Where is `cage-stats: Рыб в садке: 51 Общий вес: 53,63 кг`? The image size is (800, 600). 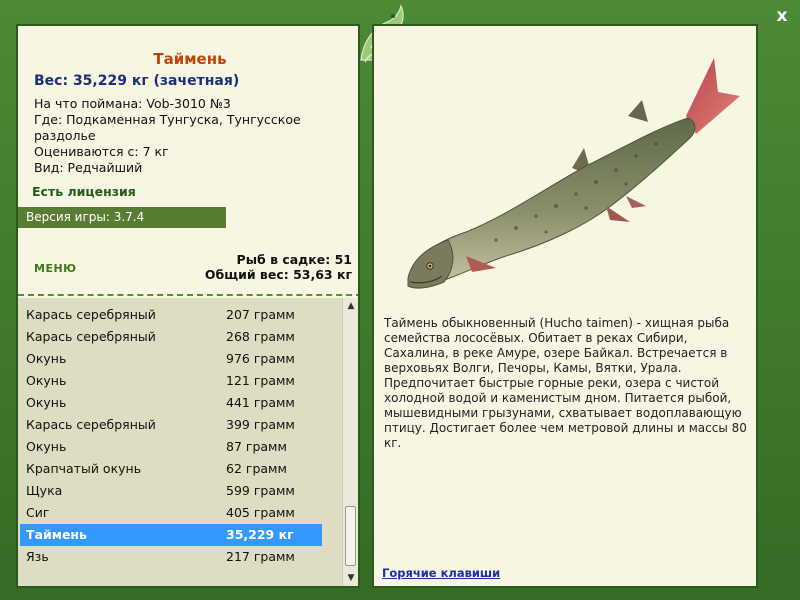 cage-stats: Рыб в садке: 51 Общий вес: 53,63 кг is located at coordinates (278, 267).